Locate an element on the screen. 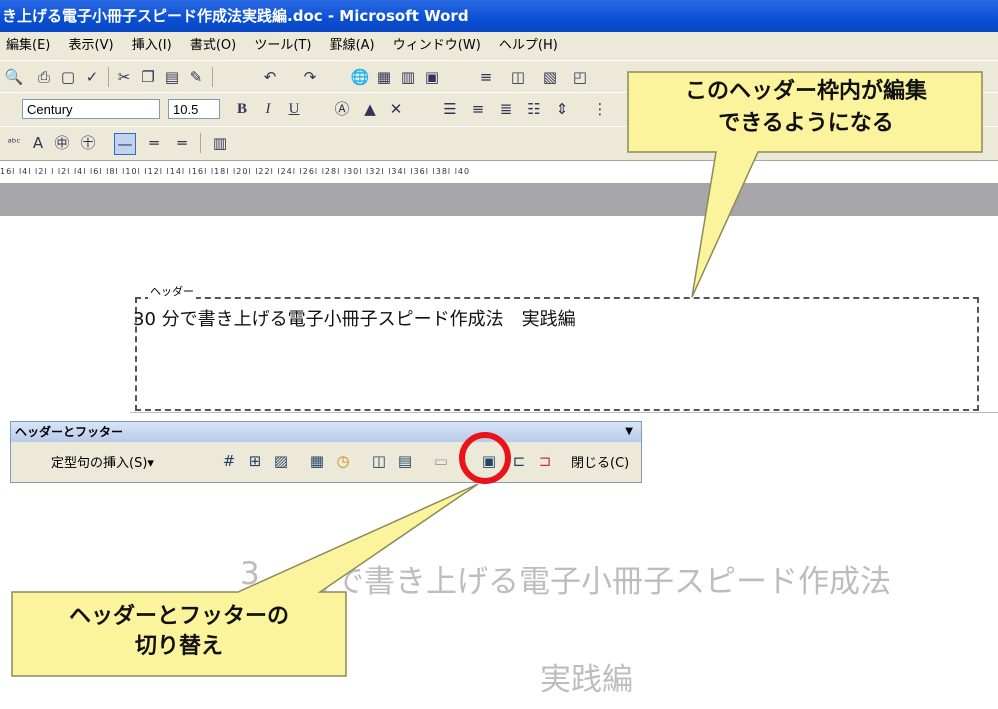  top-callout-line1: このヘッダー枠内が編集 is located at coordinates (805, 91).